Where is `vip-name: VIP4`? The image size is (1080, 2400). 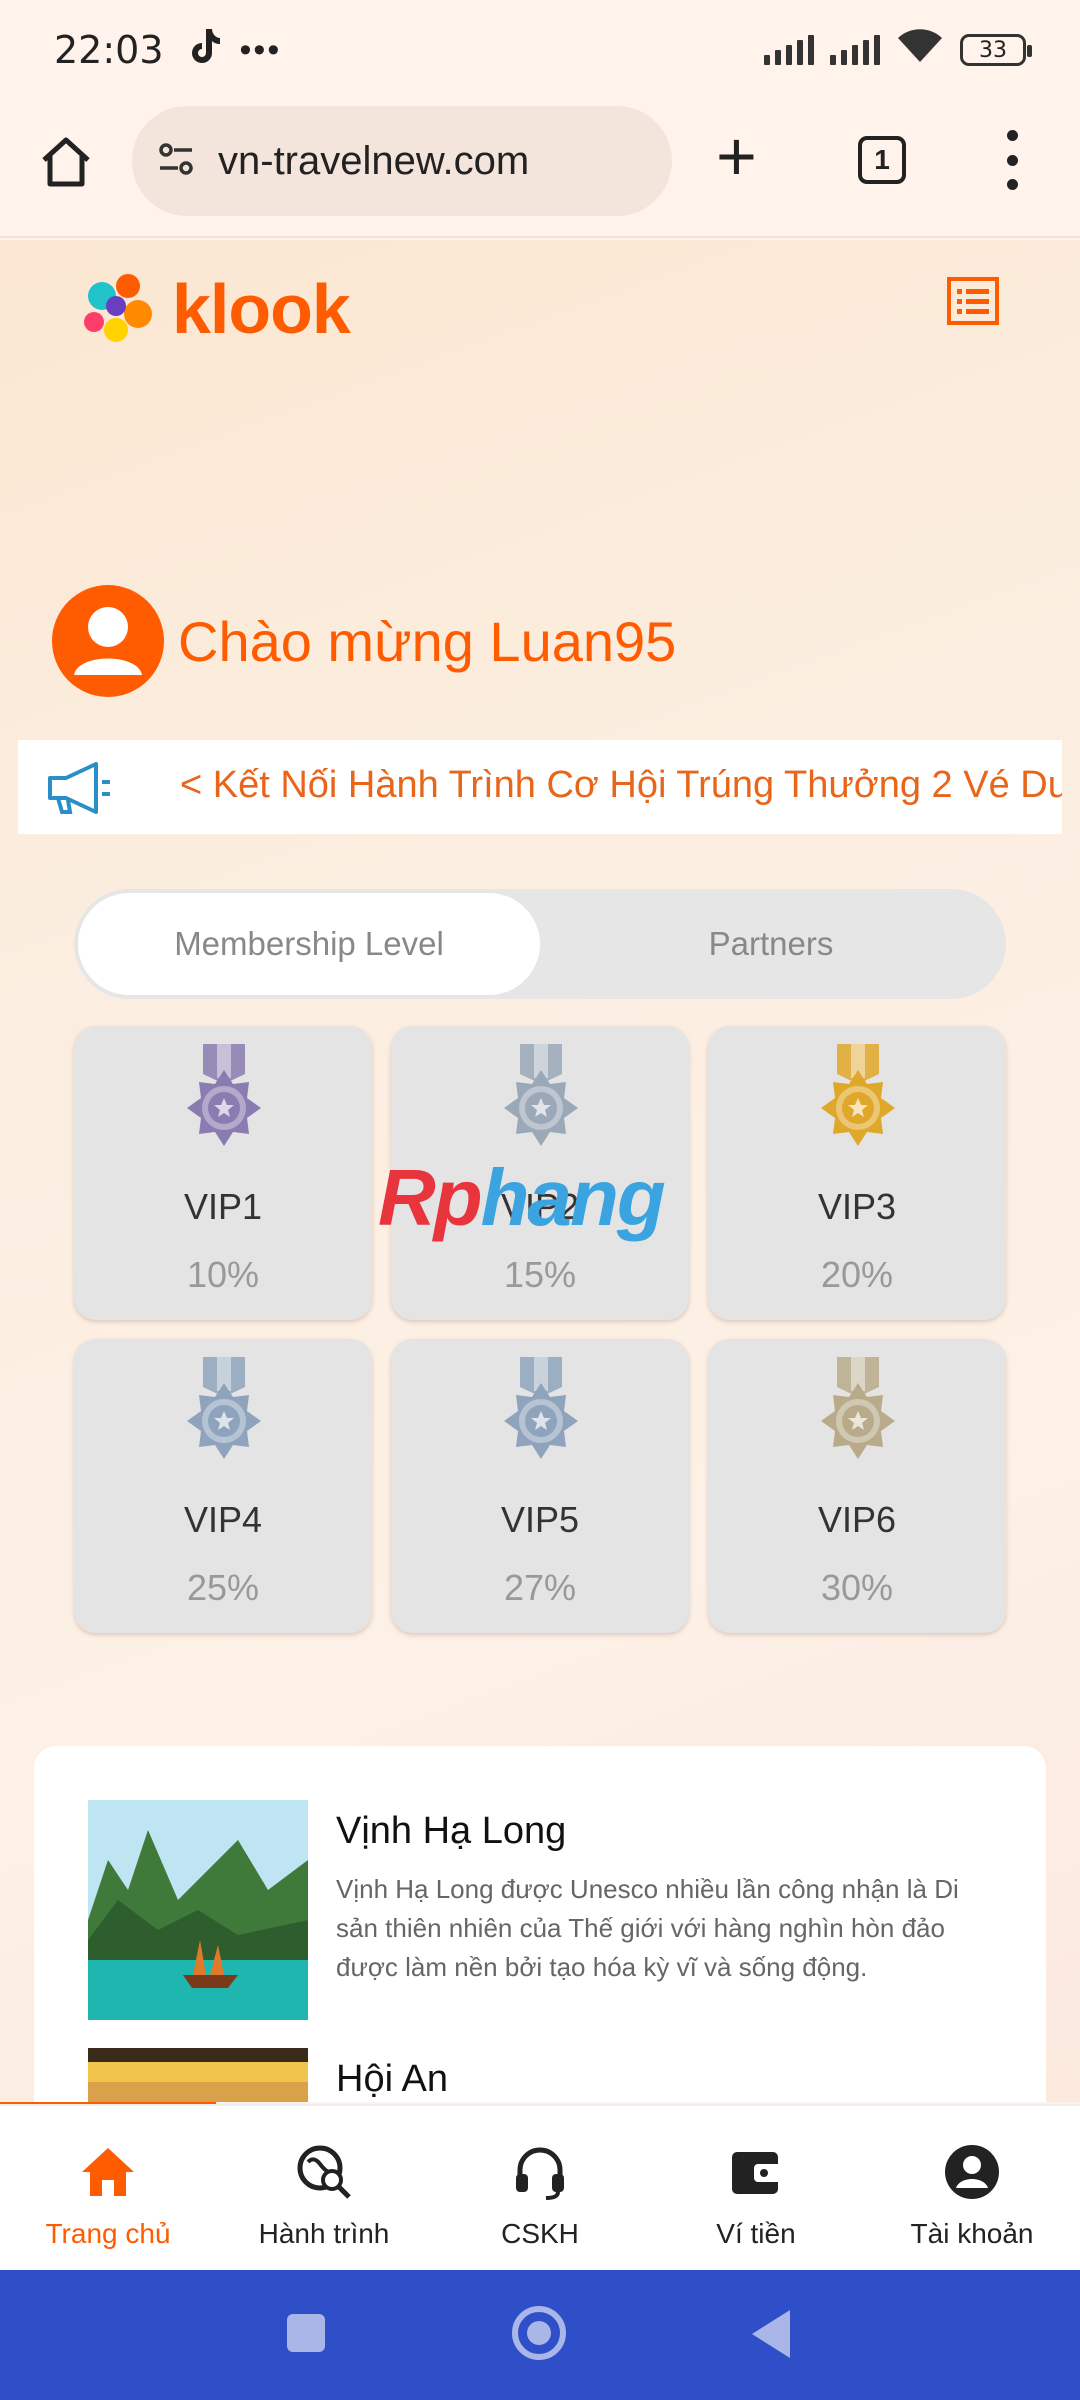
vip-name: VIP4 is located at coordinates (223, 1519).